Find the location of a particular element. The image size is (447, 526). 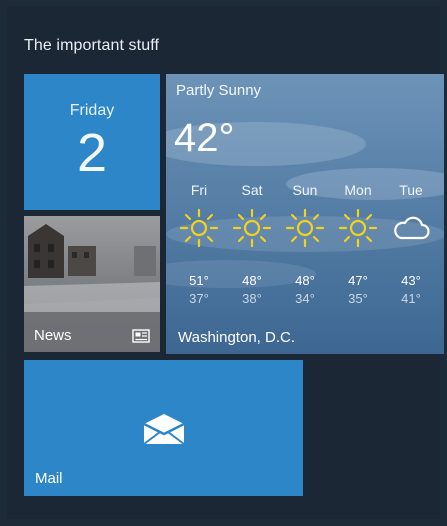

forecast-low: 34° is located at coordinates (305, 298).